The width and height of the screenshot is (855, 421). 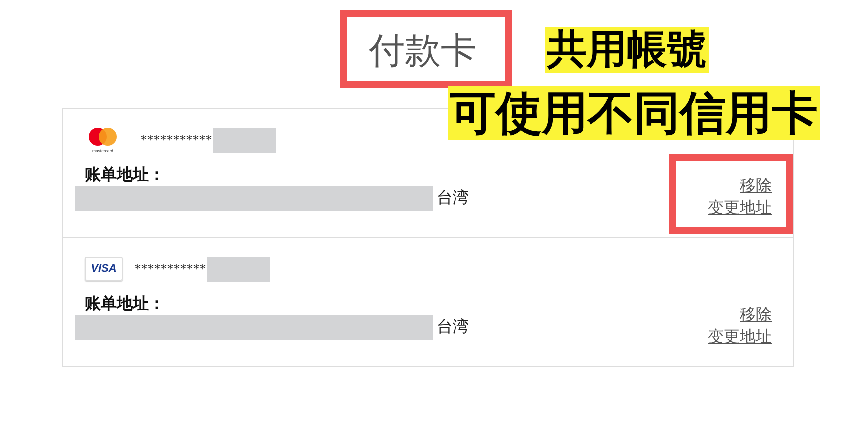 What do you see at coordinates (627, 50) in the screenshot?
I see `annotation-text: 共用帳號` at bounding box center [627, 50].